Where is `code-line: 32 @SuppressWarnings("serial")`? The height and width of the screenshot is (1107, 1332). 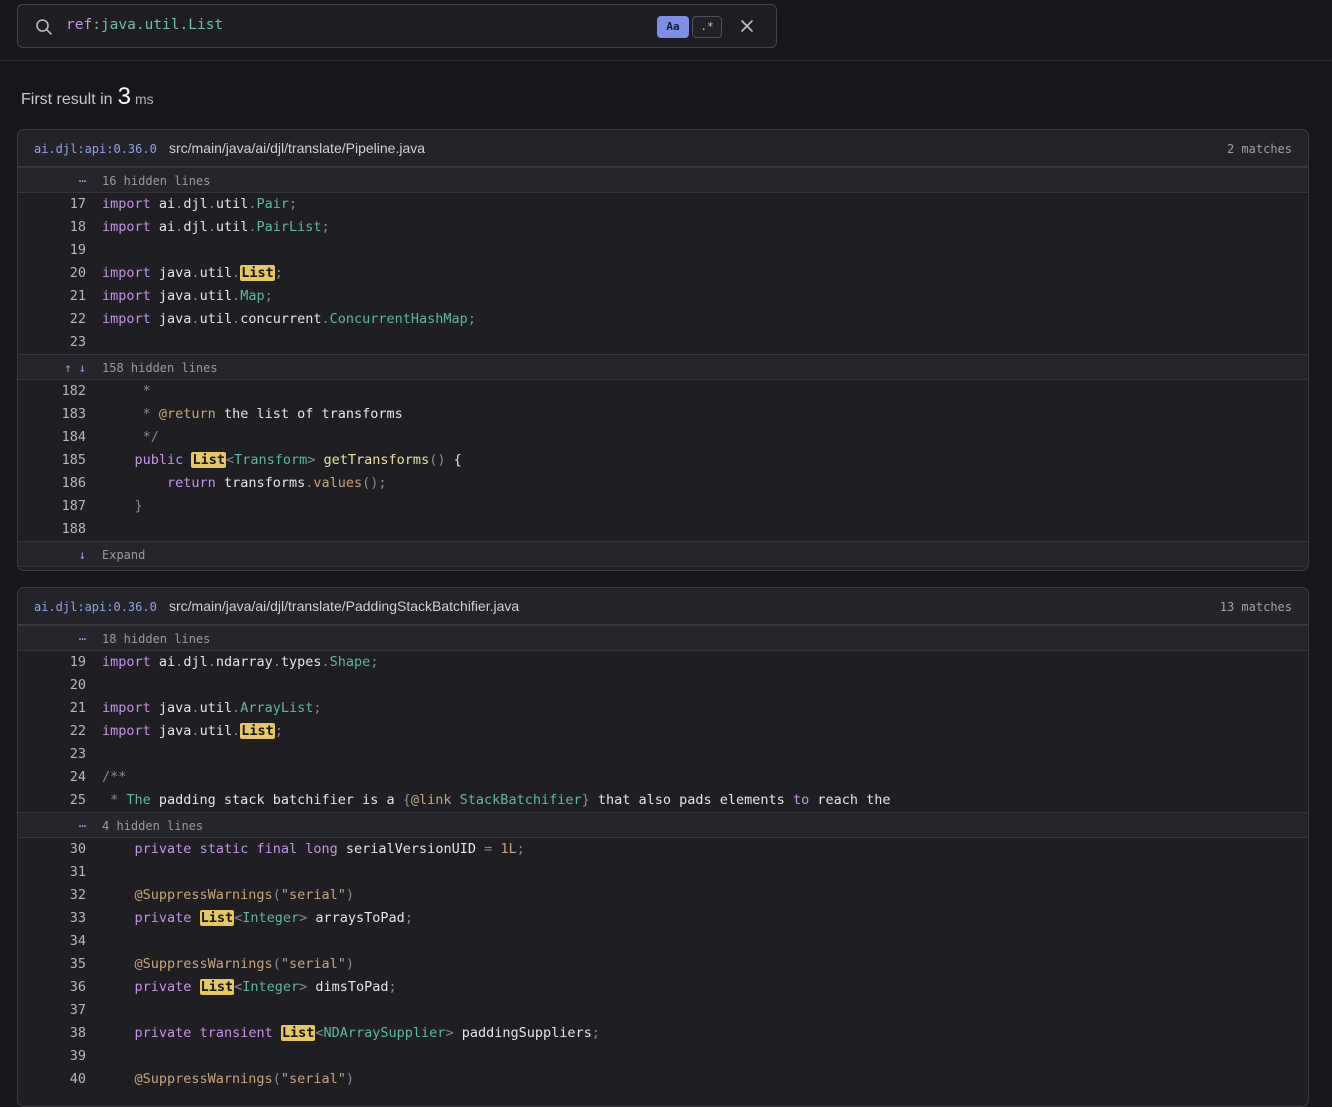
code-line: 32 @SuppressWarnings("serial") is located at coordinates (663, 895).